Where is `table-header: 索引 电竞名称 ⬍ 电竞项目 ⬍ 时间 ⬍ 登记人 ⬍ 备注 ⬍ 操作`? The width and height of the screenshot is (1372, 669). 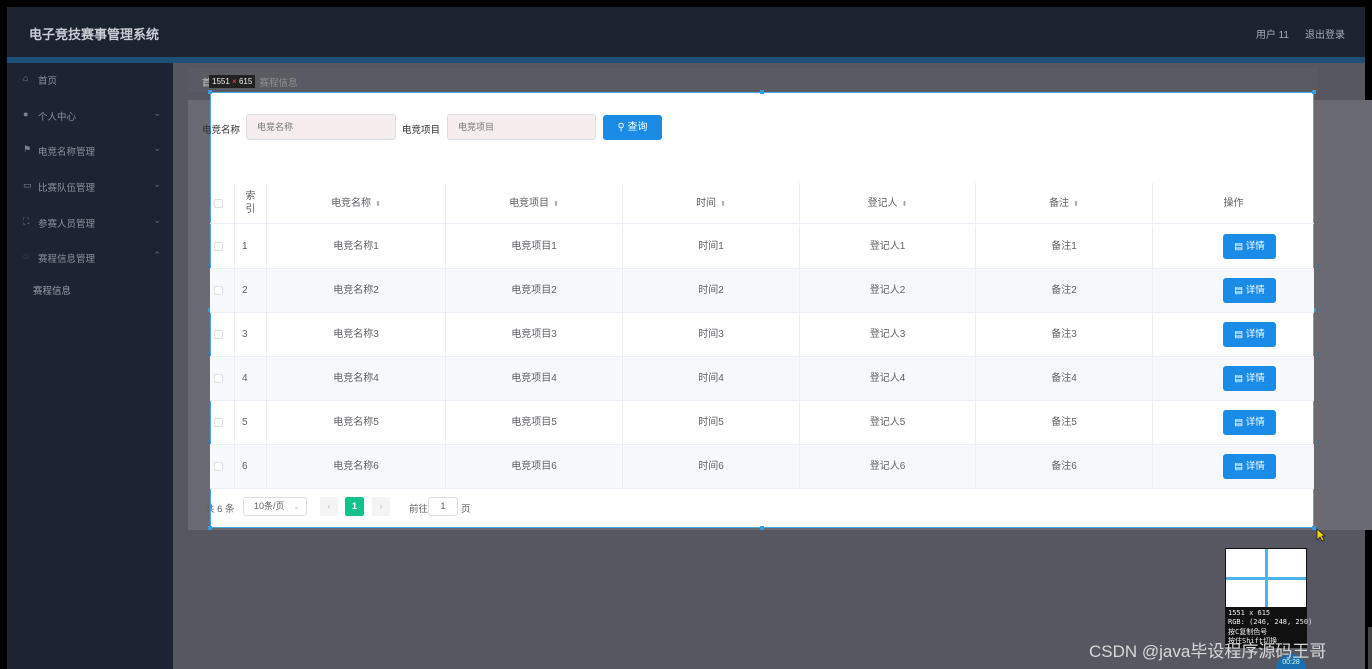 table-header: 索引 电竞名称 ⬍ 电竞项目 ⬍ 时间 ⬍ 登记人 ⬍ 备注 ⬍ 操作 is located at coordinates (762, 203).